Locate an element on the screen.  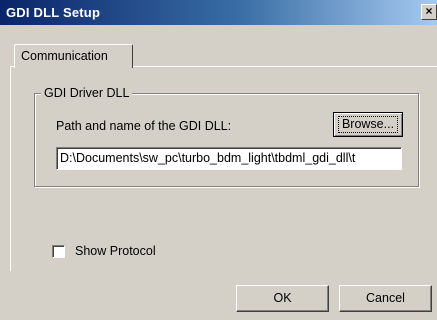
group-legend: GDI Driver DLL is located at coordinates (87, 93).